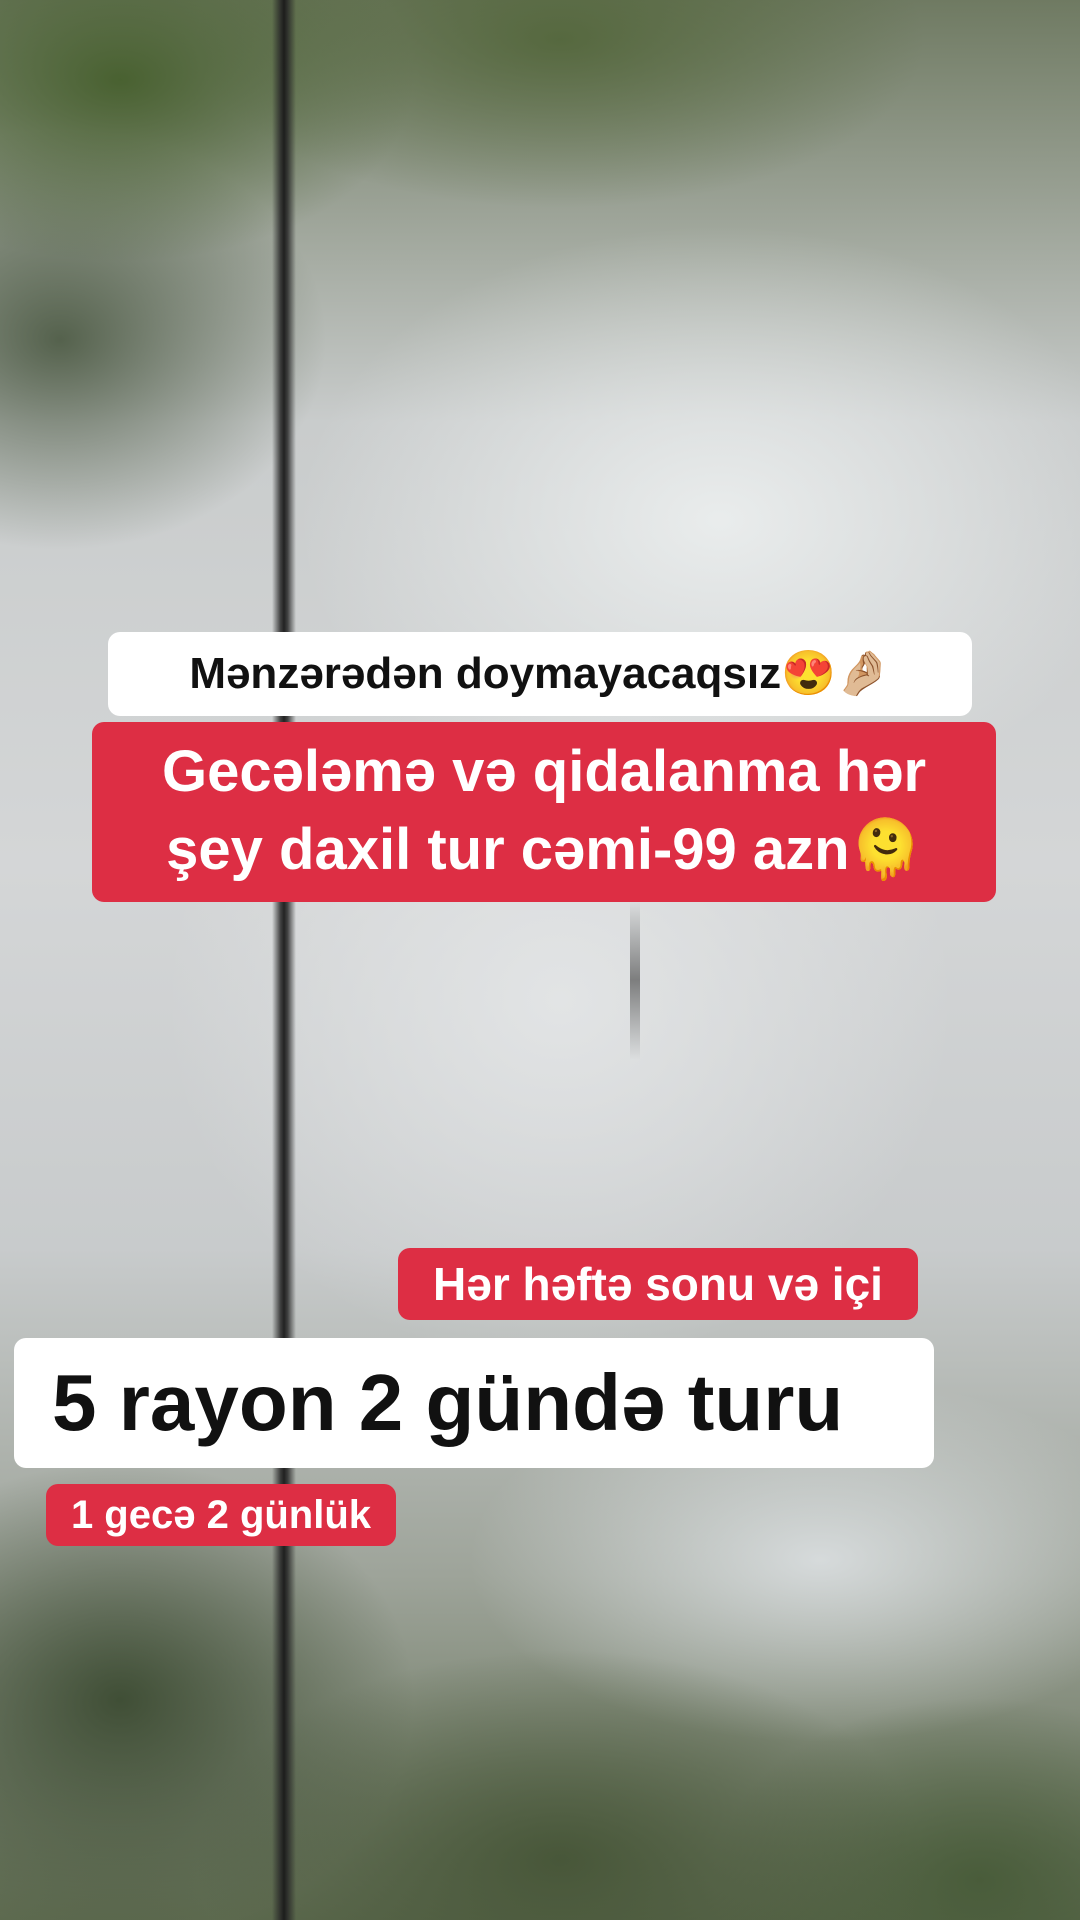 This screenshot has height=1920, width=1080. I want to click on caption-duration: 1 gecə 2 günlük, so click(221, 1515).